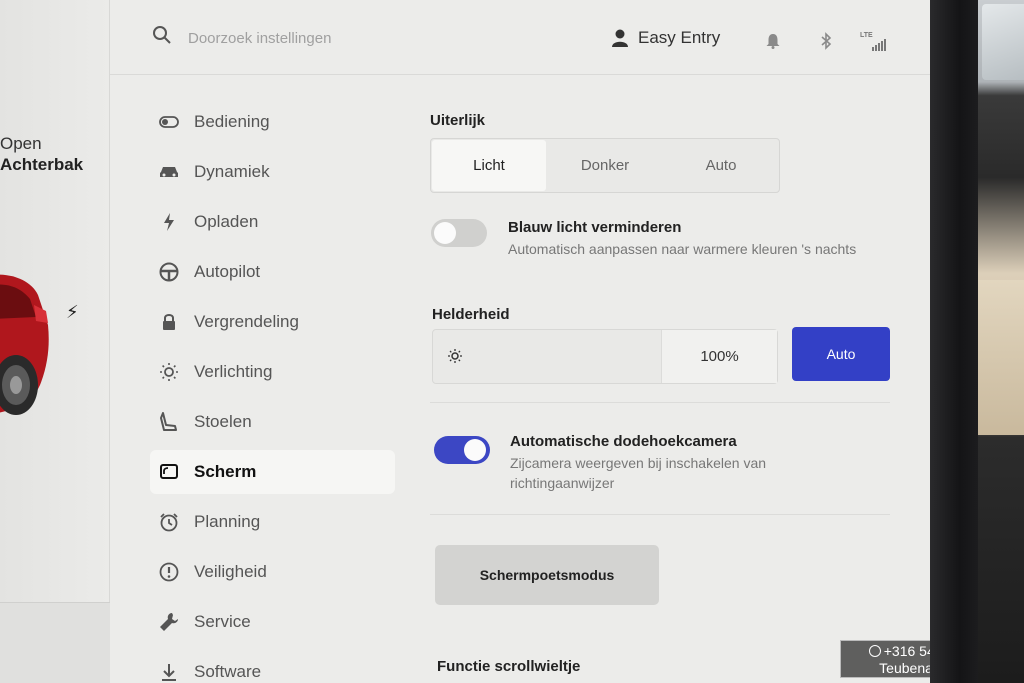 The image size is (1024, 683). Describe the element at coordinates (272, 122) in the screenshot. I see `nav-item-bediening: Bediening` at that location.